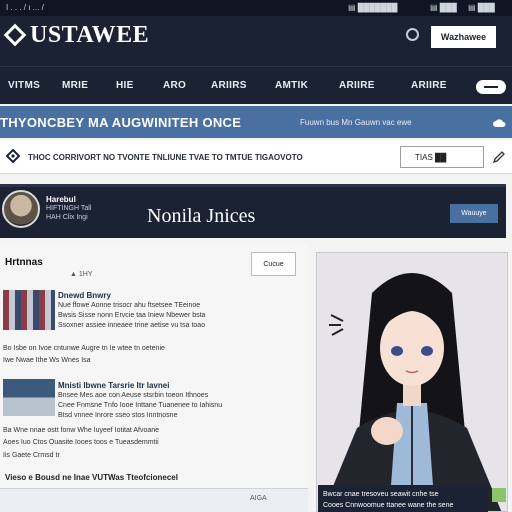  What do you see at coordinates (13, 156) in the screenshot?
I see `diamond-alert-icon` at bounding box center [13, 156].